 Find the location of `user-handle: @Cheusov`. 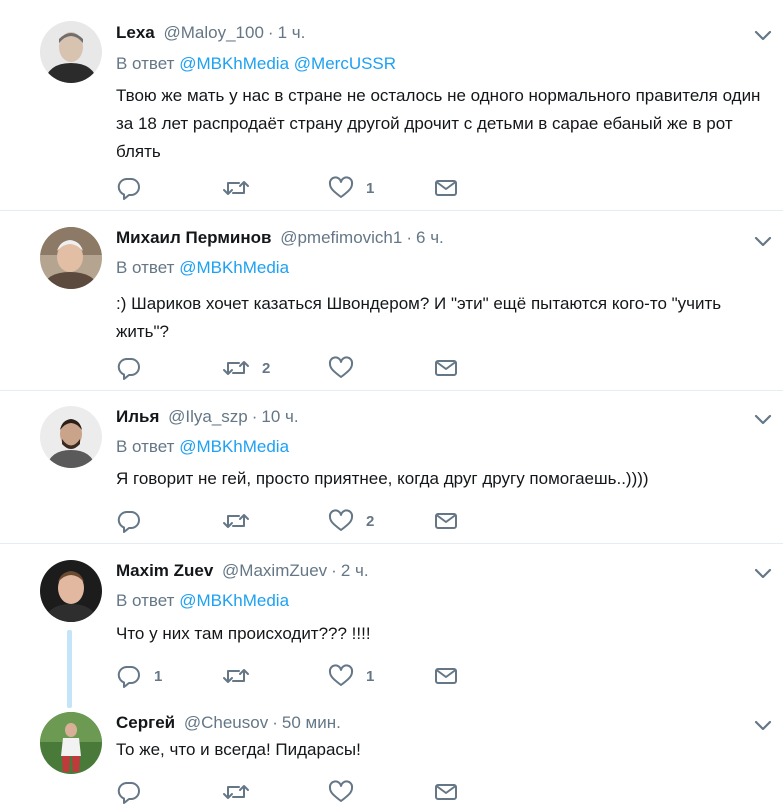

user-handle: @Cheusov is located at coordinates (226, 722).